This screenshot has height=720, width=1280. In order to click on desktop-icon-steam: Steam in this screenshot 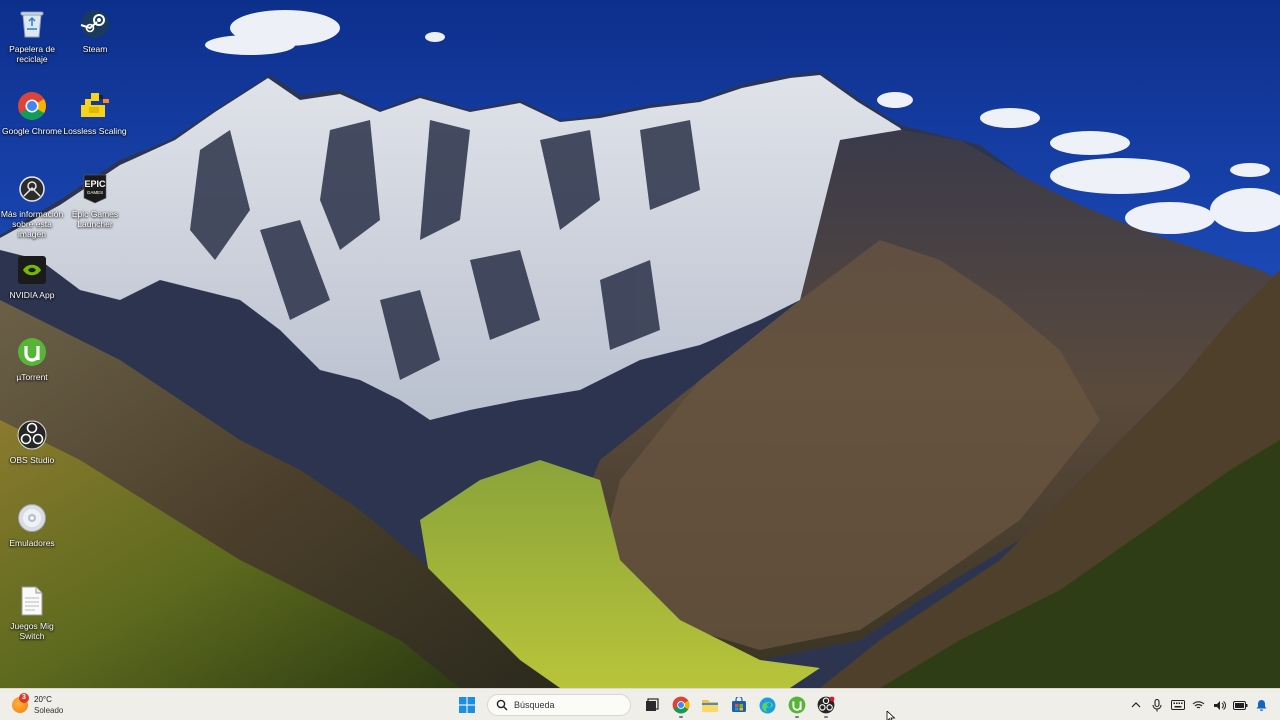, I will do `click(95, 42)`.